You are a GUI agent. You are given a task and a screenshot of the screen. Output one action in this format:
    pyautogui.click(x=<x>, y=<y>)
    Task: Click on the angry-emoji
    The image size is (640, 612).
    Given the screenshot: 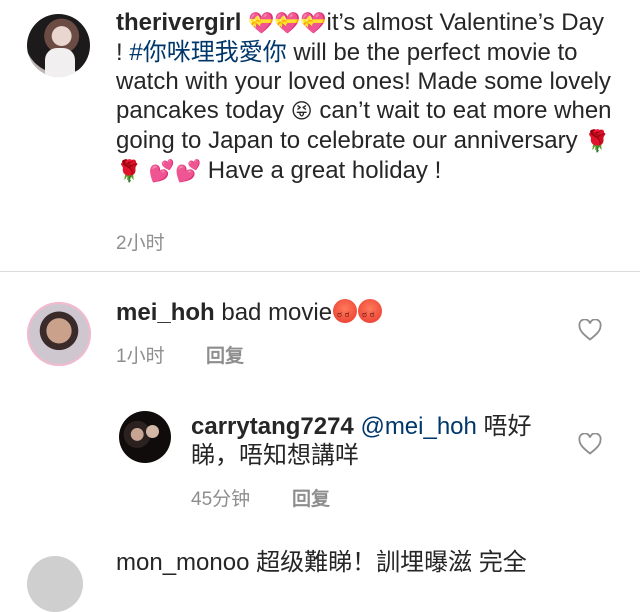 What is the action you would take?
    pyautogui.click(x=357, y=314)
    